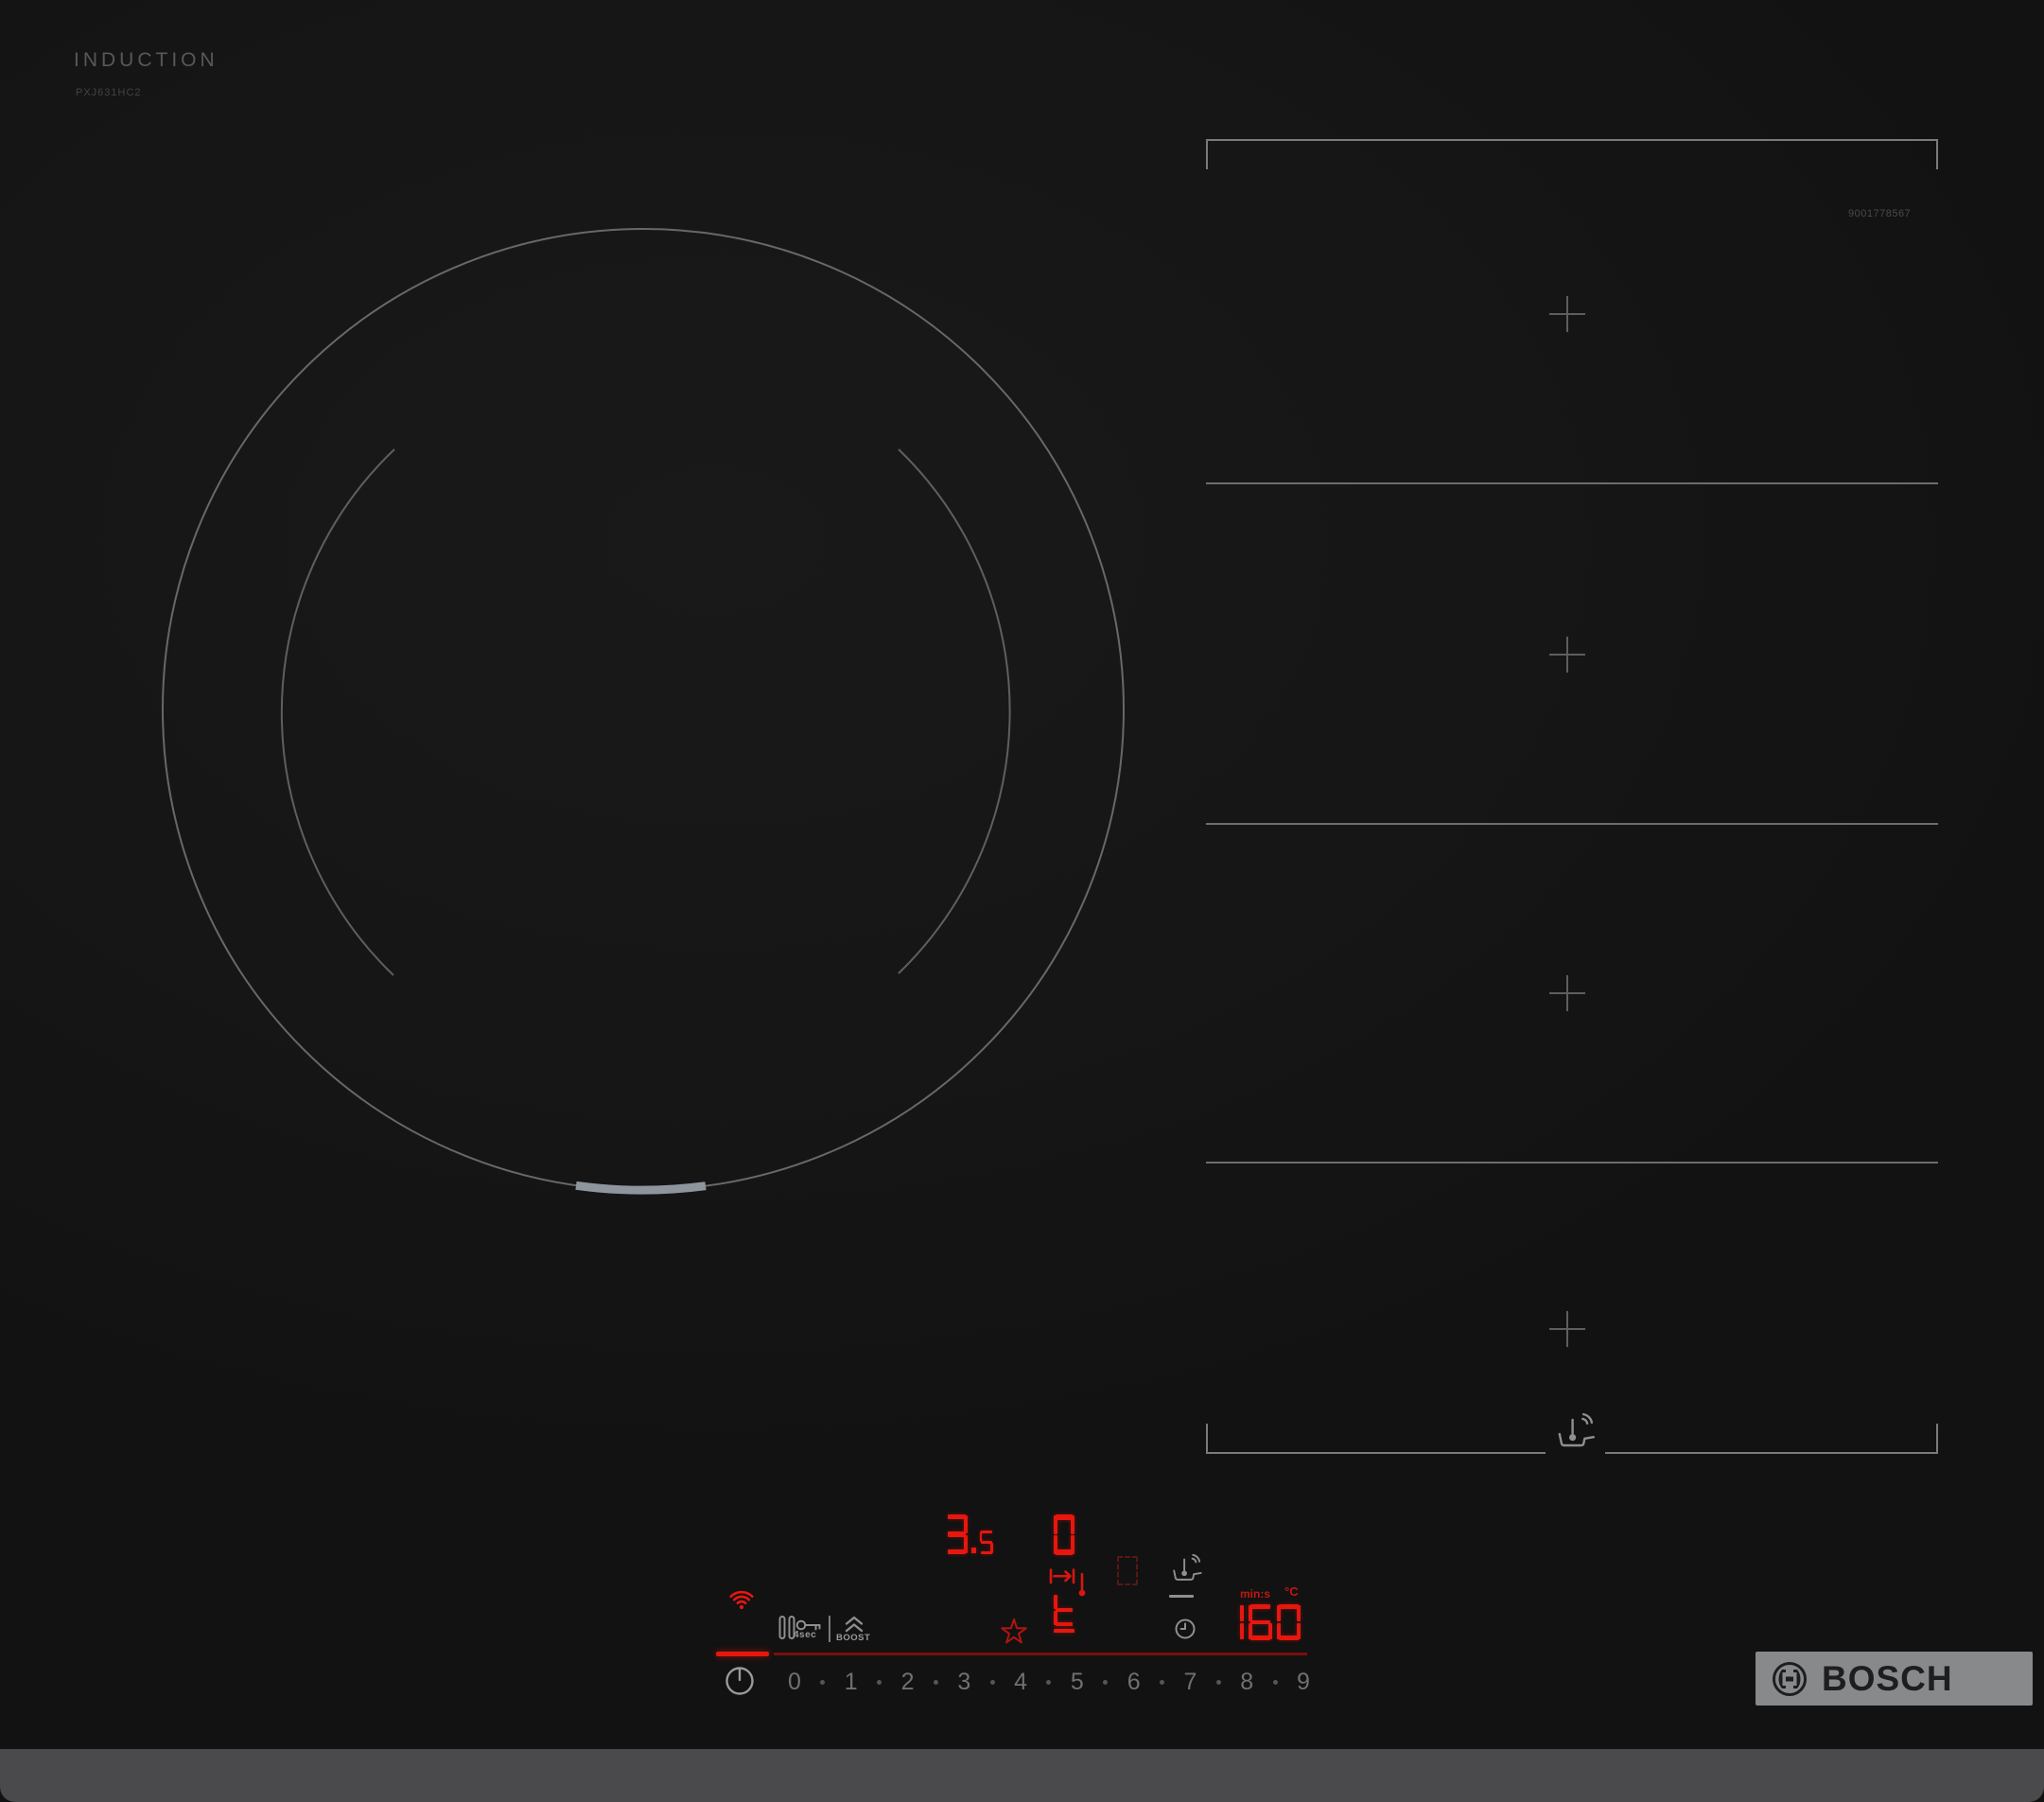 This screenshot has height=1802, width=2044. What do you see at coordinates (741, 1596) in the screenshot?
I see `wifi-icon` at bounding box center [741, 1596].